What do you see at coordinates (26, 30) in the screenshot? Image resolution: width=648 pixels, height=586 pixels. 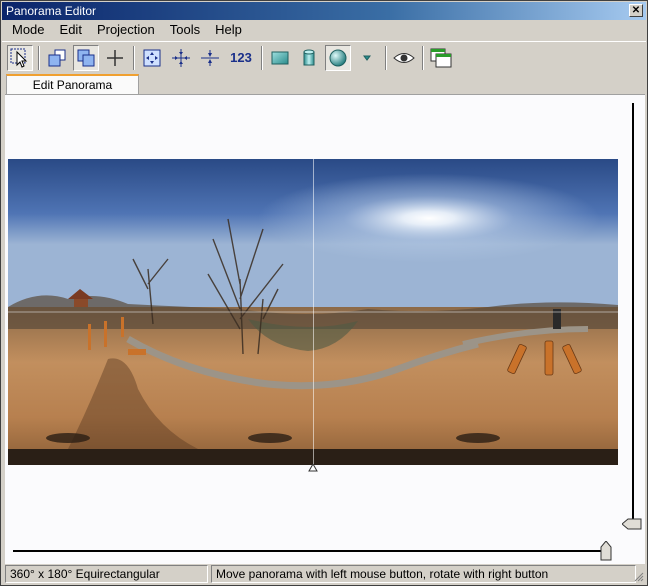 I see `menu-mode: Mode` at bounding box center [26, 30].